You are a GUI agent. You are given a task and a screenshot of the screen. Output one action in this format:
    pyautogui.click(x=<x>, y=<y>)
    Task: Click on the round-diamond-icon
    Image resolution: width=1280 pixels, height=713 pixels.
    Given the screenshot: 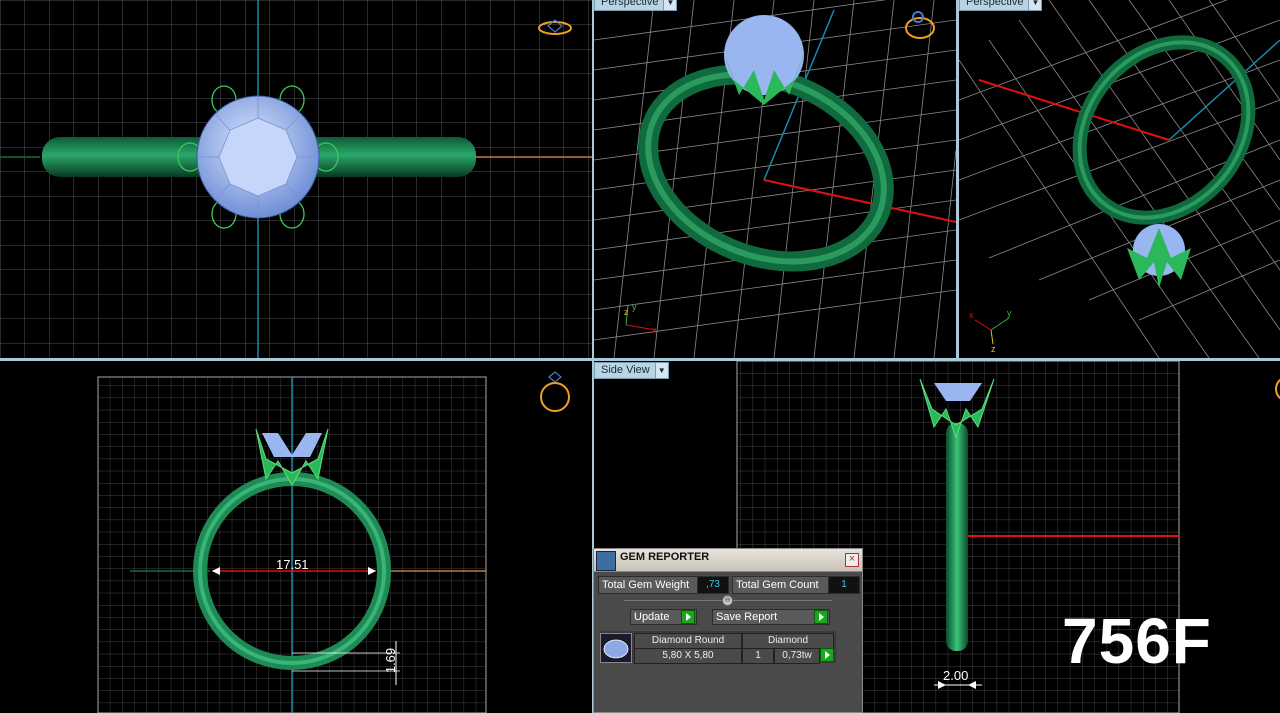 What is the action you would take?
    pyautogui.click(x=616, y=648)
    